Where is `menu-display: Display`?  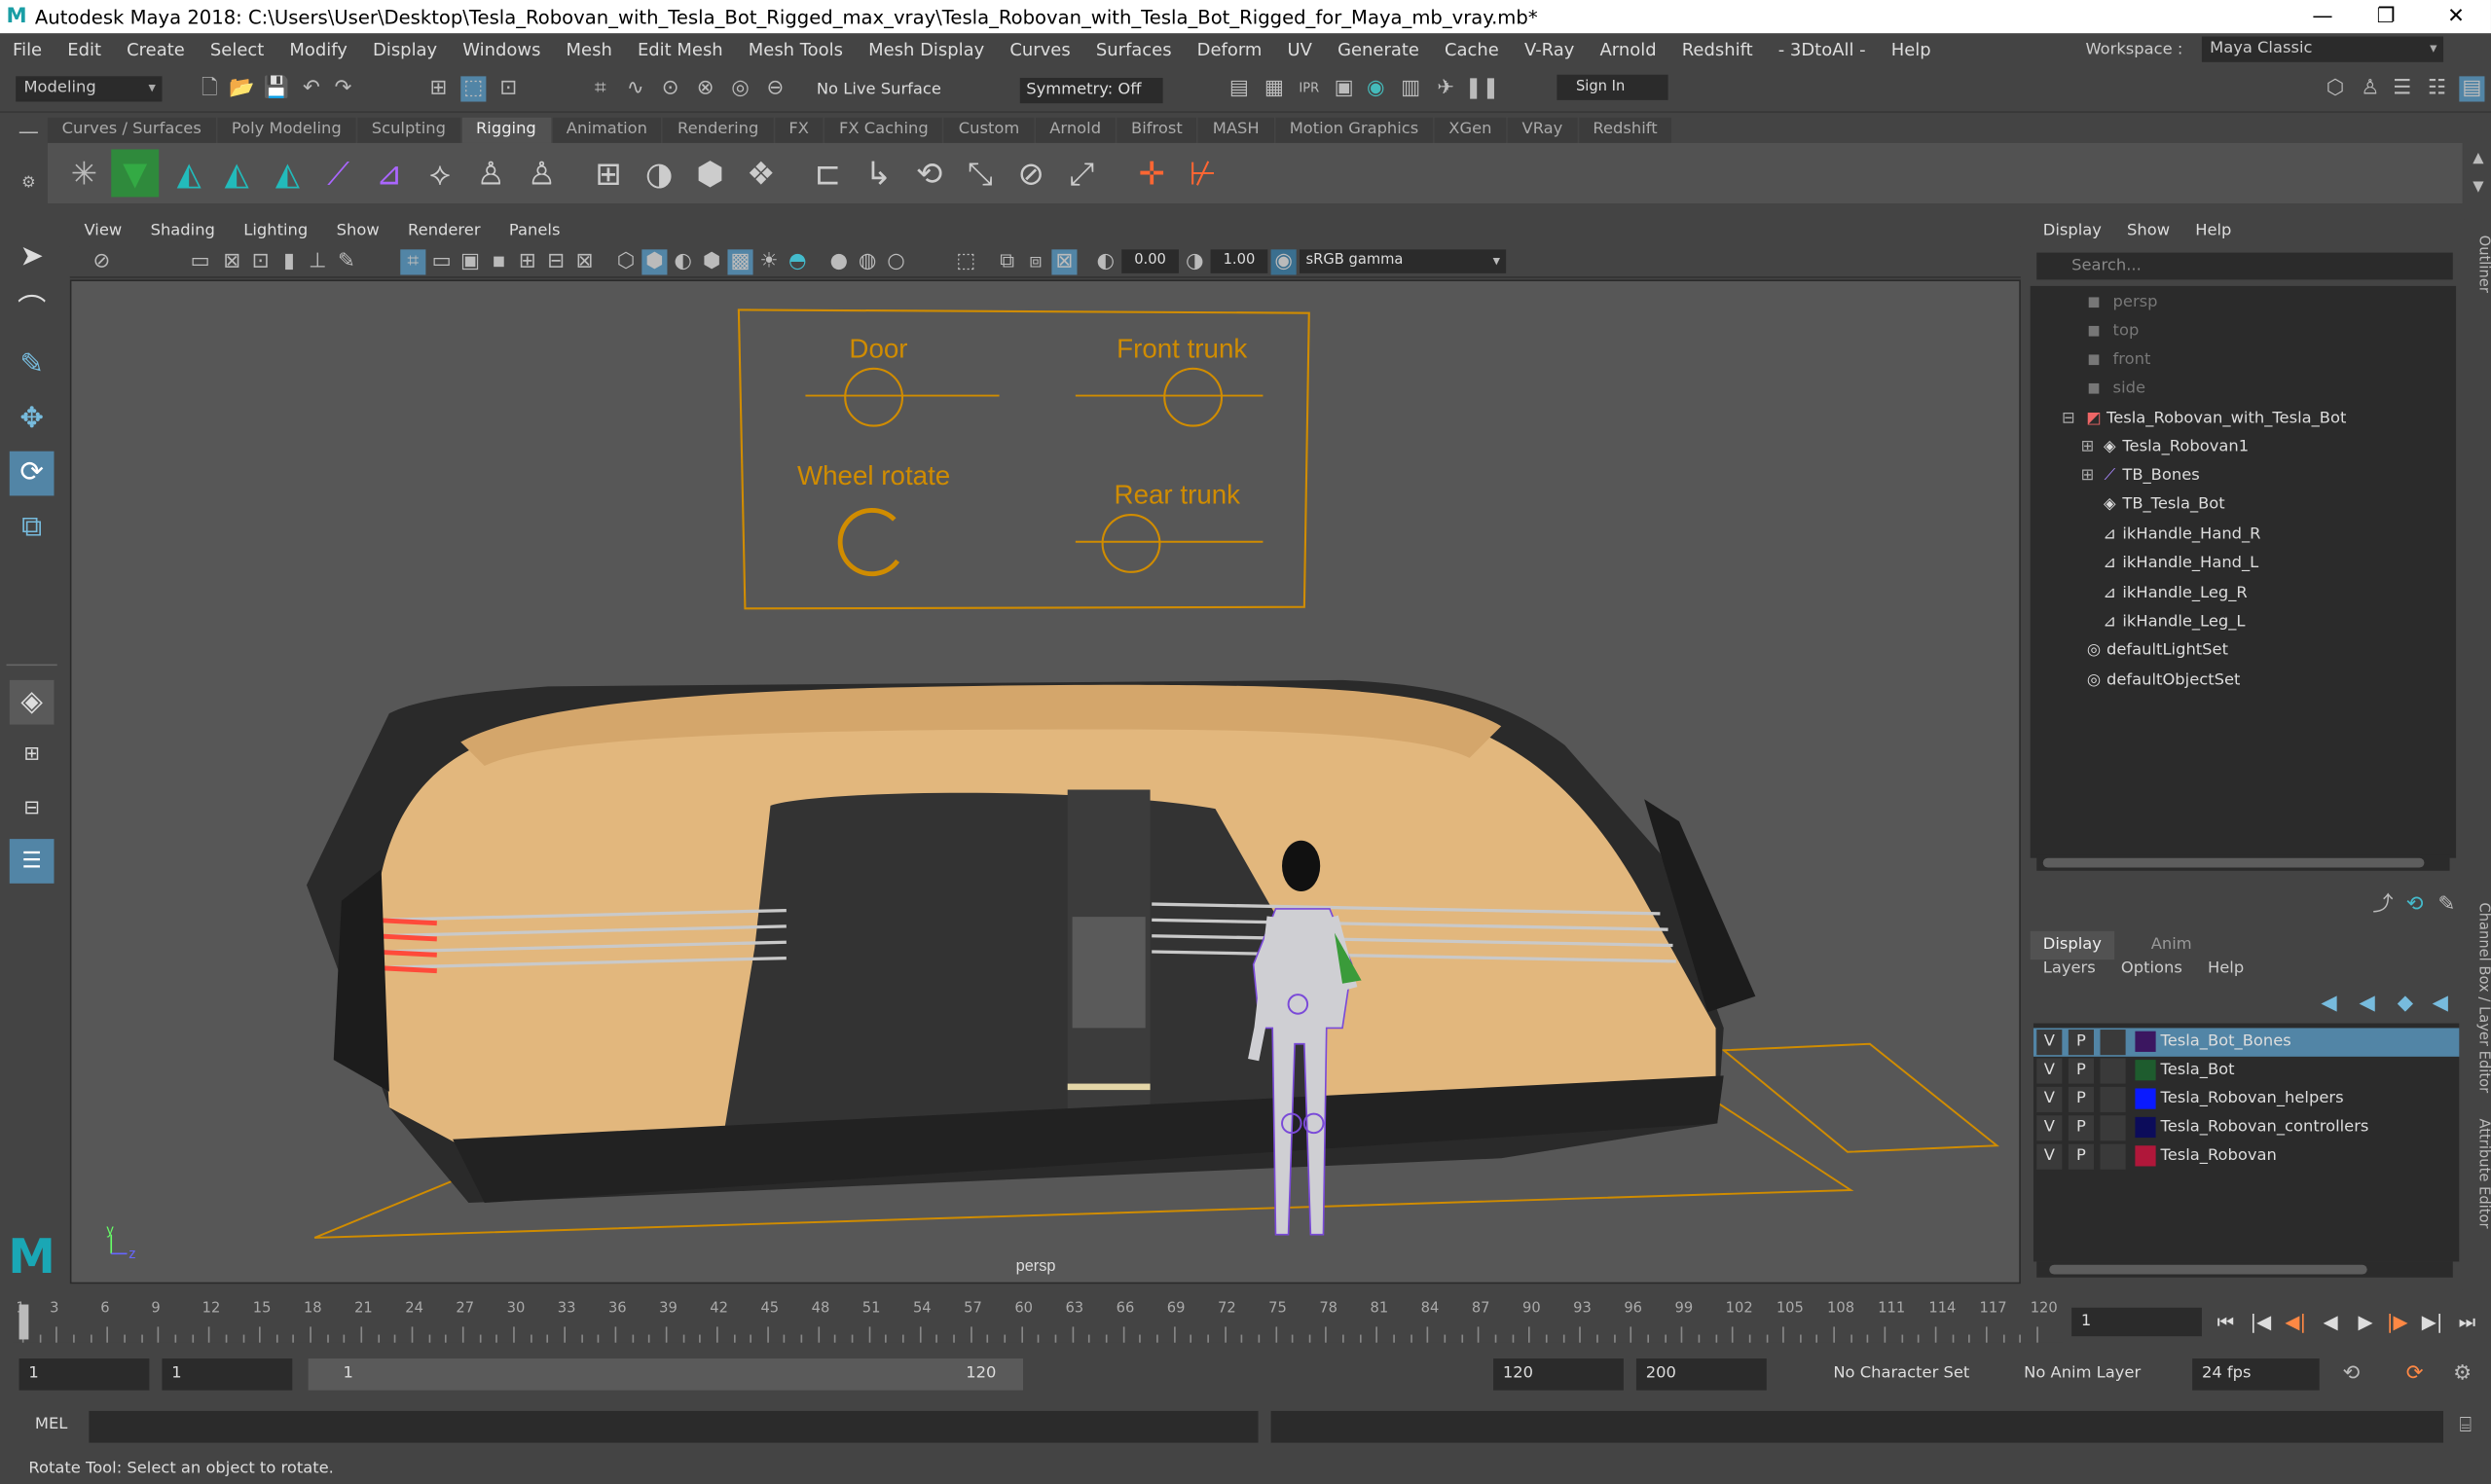
menu-display: Display is located at coordinates (405, 49).